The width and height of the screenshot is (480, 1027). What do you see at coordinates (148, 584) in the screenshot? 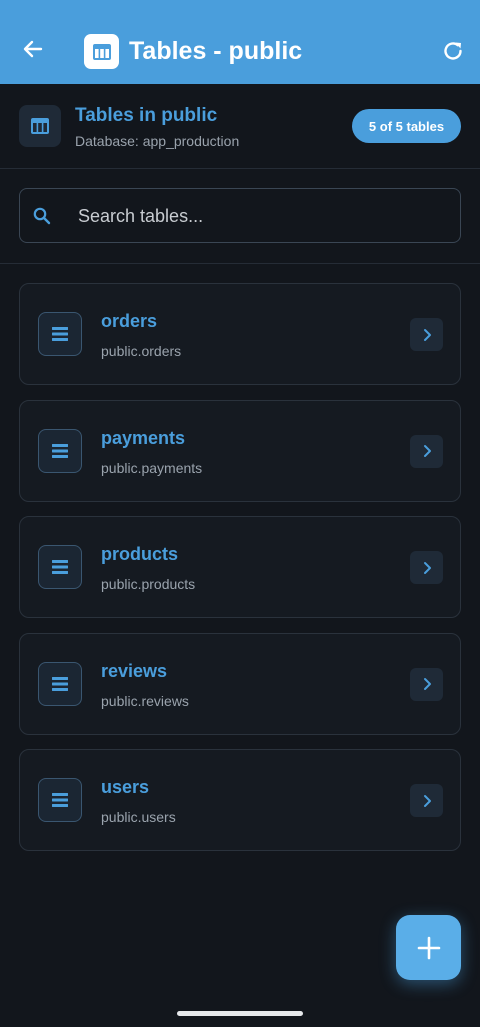
I see `table-path: public.products` at bounding box center [148, 584].